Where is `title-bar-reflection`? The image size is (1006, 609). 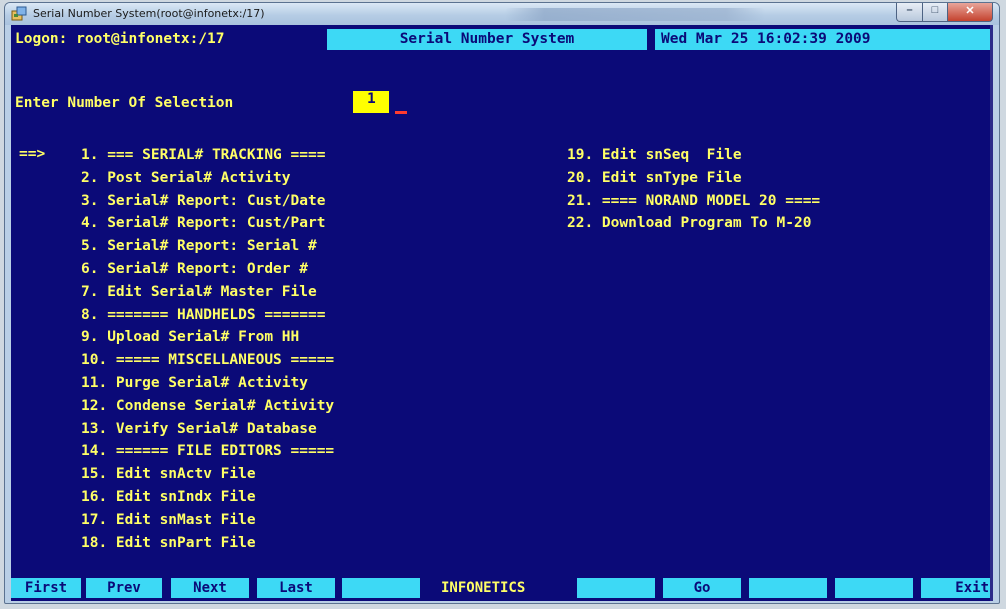
title-bar-reflection is located at coordinates (635, 14).